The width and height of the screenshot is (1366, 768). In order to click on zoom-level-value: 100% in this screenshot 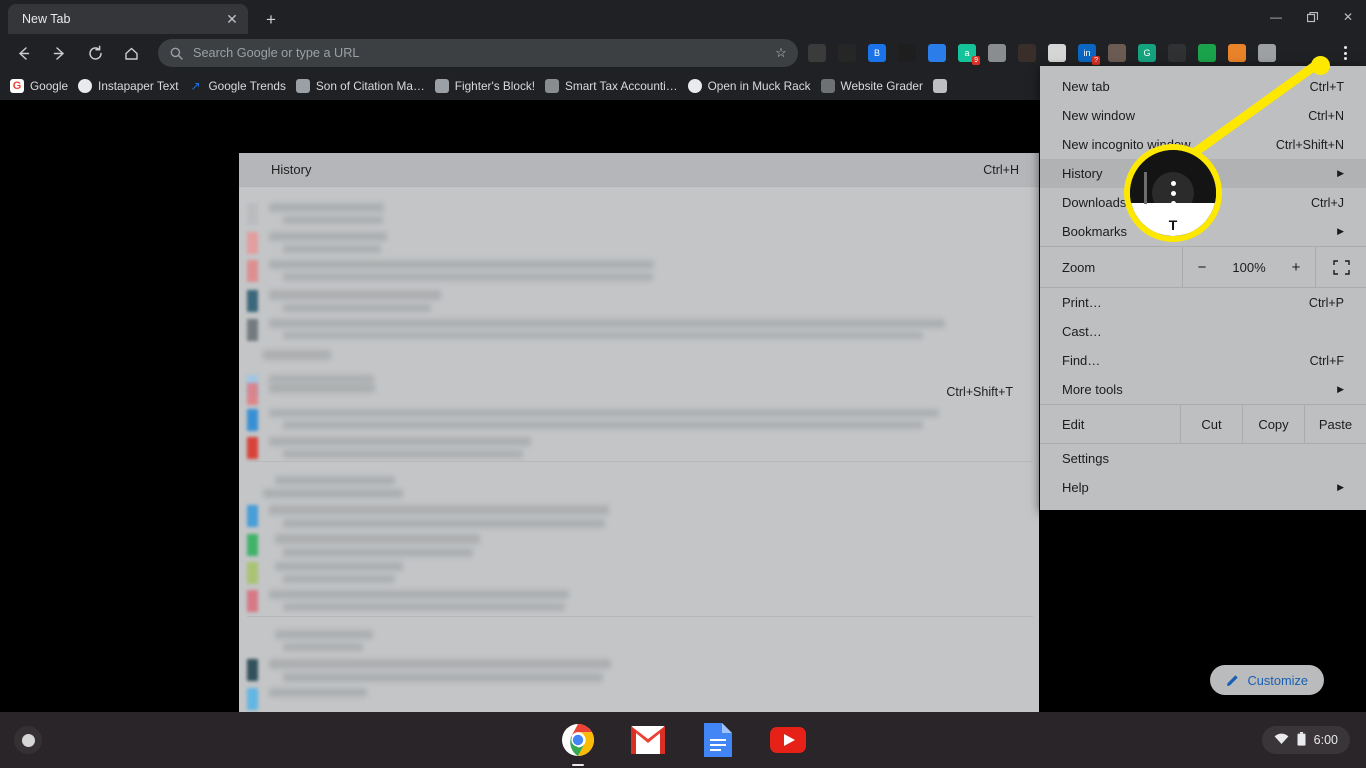, I will do `click(1249, 267)`.